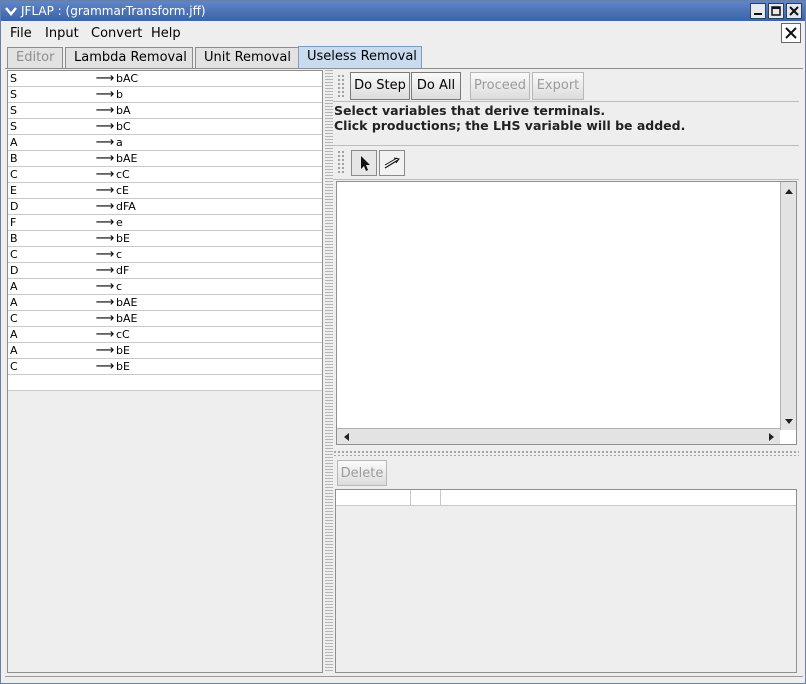 The height and width of the screenshot is (684, 806). I want to click on table-row: S ⟶ bAC, so click(165, 79).